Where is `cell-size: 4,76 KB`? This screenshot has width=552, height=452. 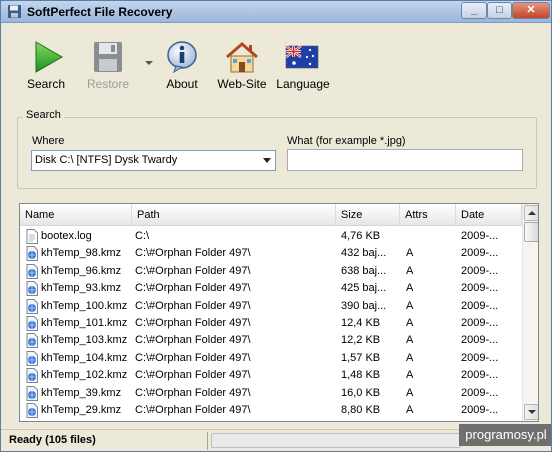 cell-size: 4,76 KB is located at coordinates (361, 236).